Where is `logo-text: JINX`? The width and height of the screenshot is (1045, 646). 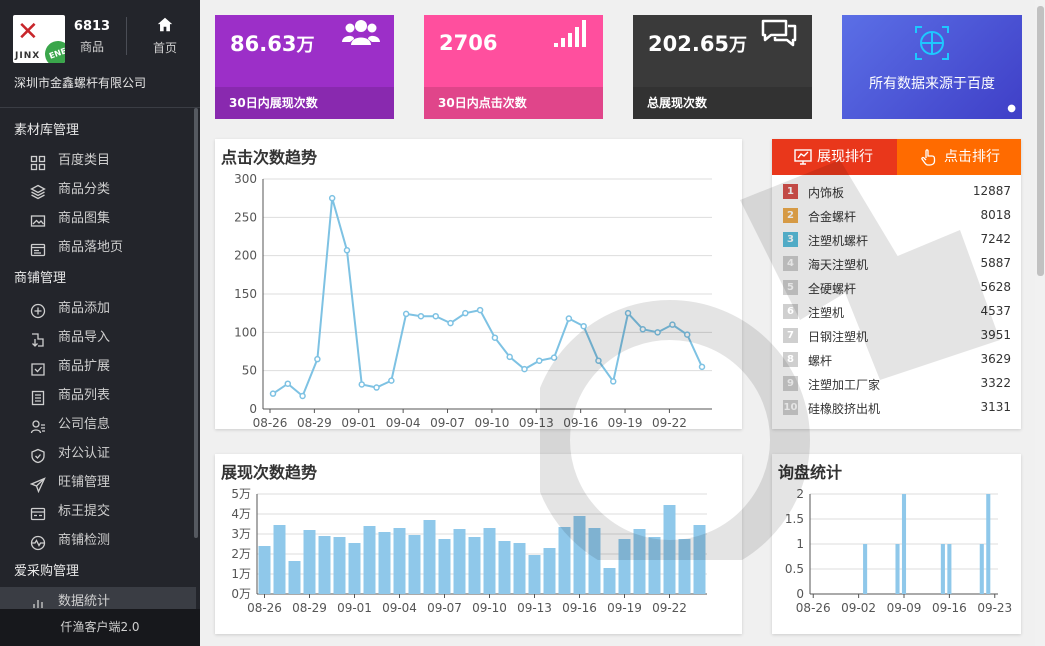
logo-text: JINX is located at coordinates (28, 56).